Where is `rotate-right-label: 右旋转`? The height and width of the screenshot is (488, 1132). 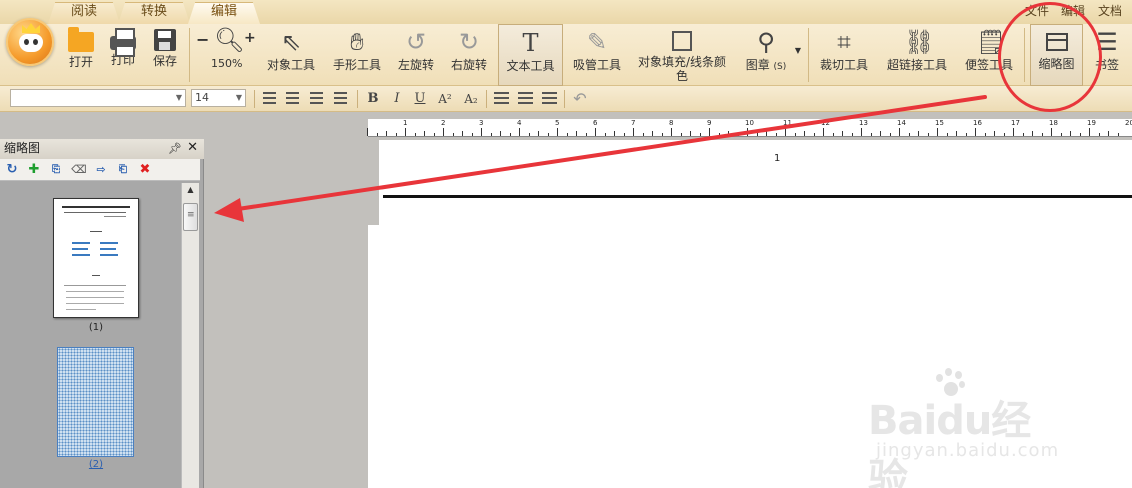
rotate-right-label: 右旋转 is located at coordinates (468, 65).